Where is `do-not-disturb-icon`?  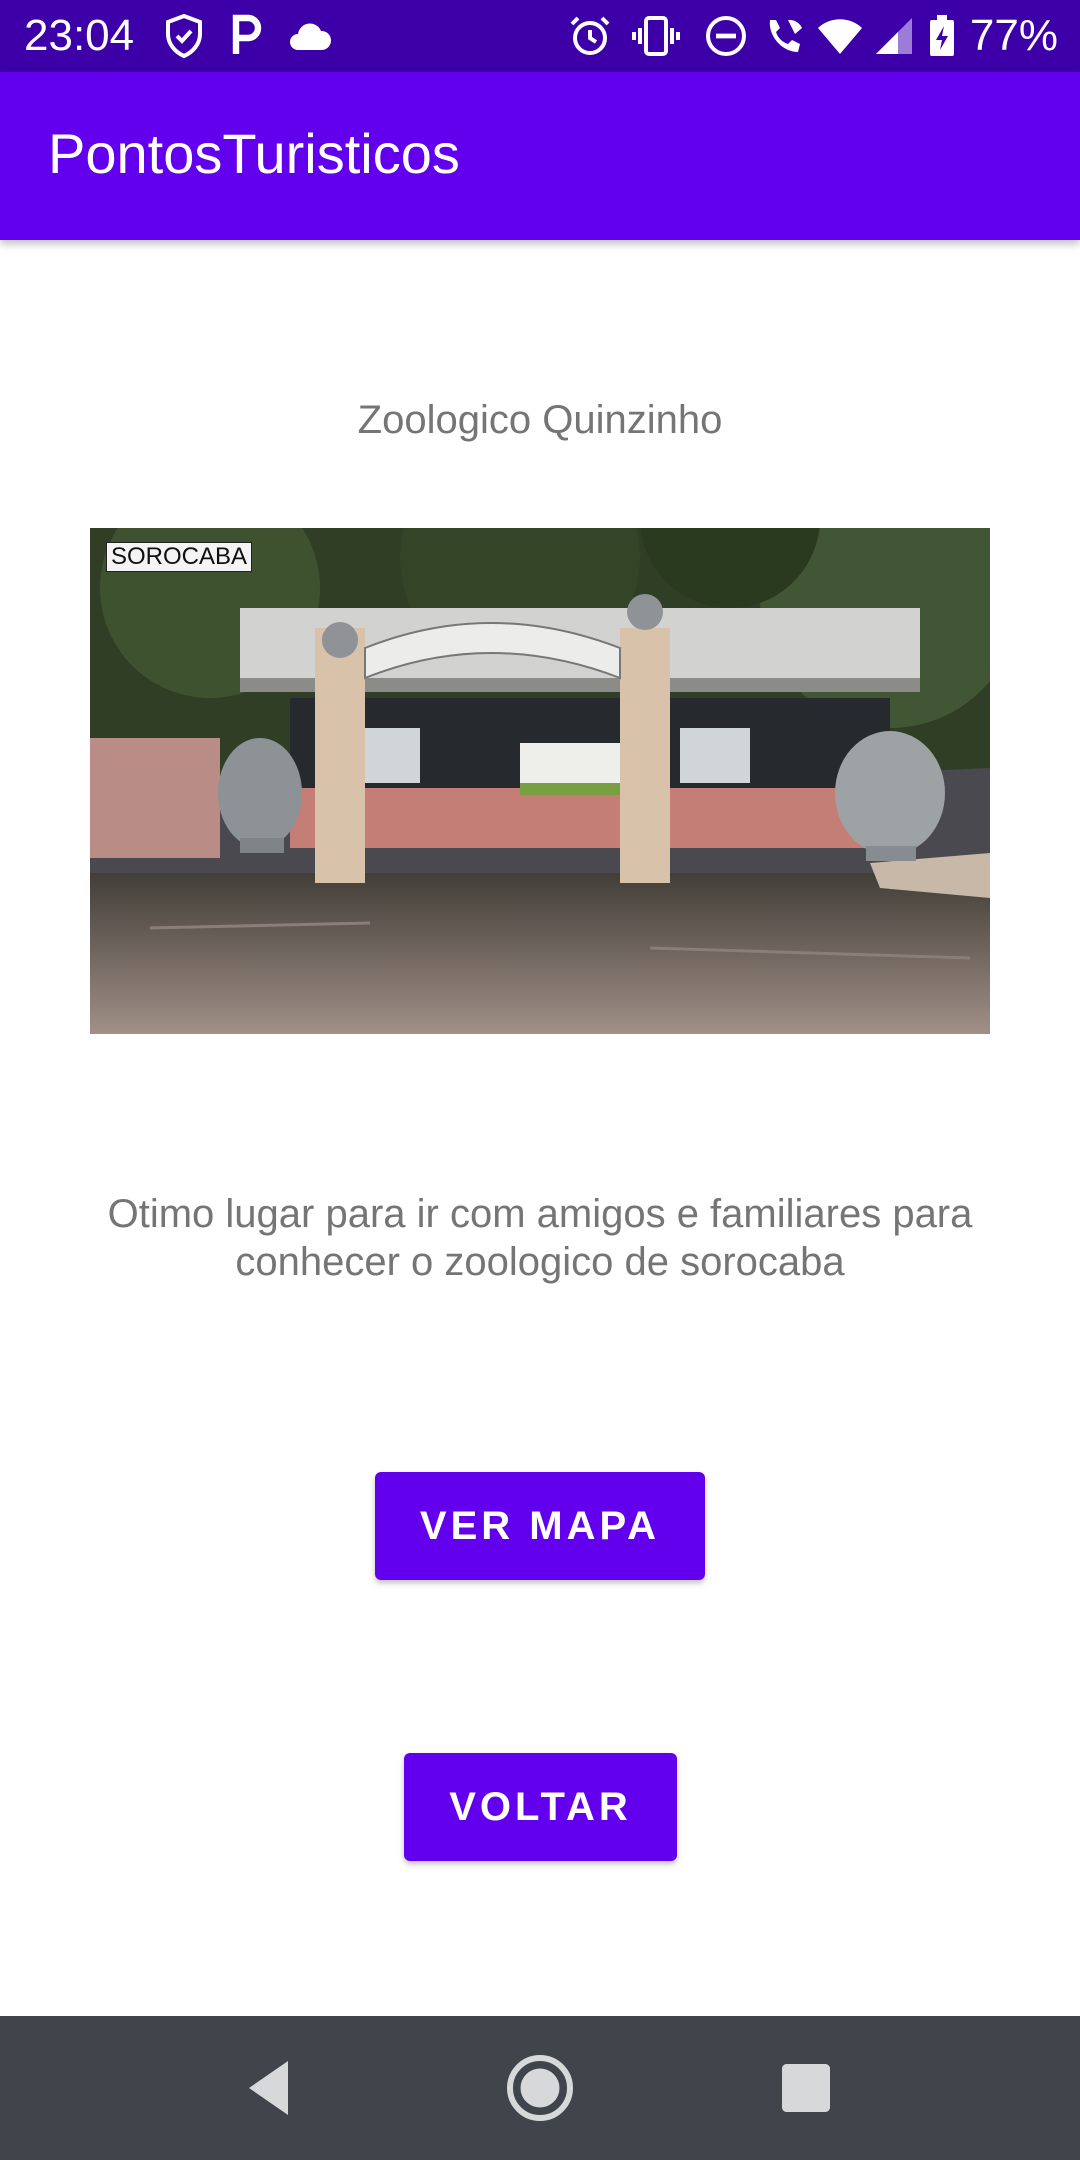
do-not-disturb-icon is located at coordinates (726, 36).